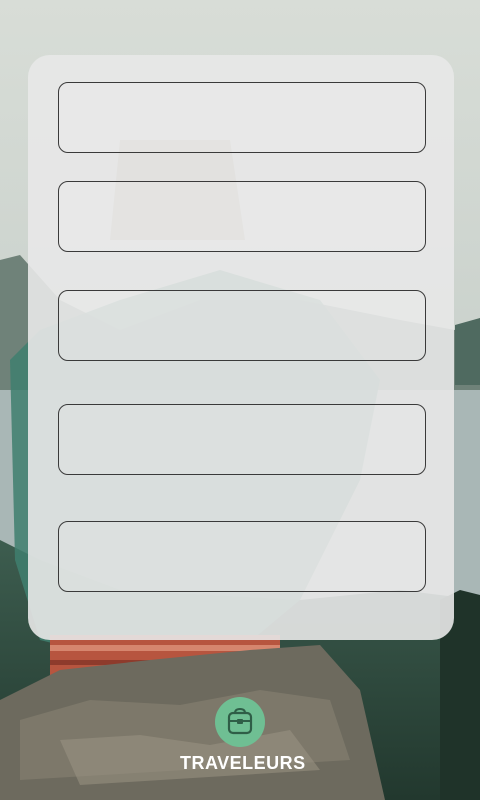  I want to click on backpack-icon, so click(240, 722).